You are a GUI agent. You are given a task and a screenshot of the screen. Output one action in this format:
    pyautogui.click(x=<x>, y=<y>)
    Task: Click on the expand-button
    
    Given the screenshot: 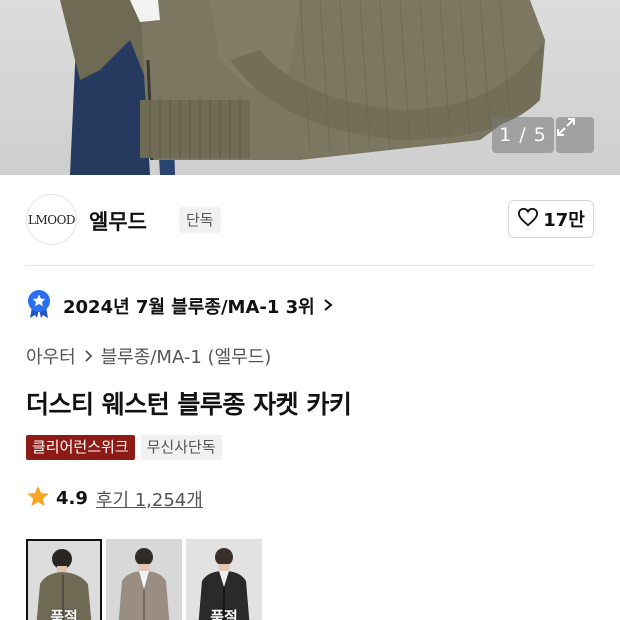 What is the action you would take?
    pyautogui.click(x=575, y=135)
    